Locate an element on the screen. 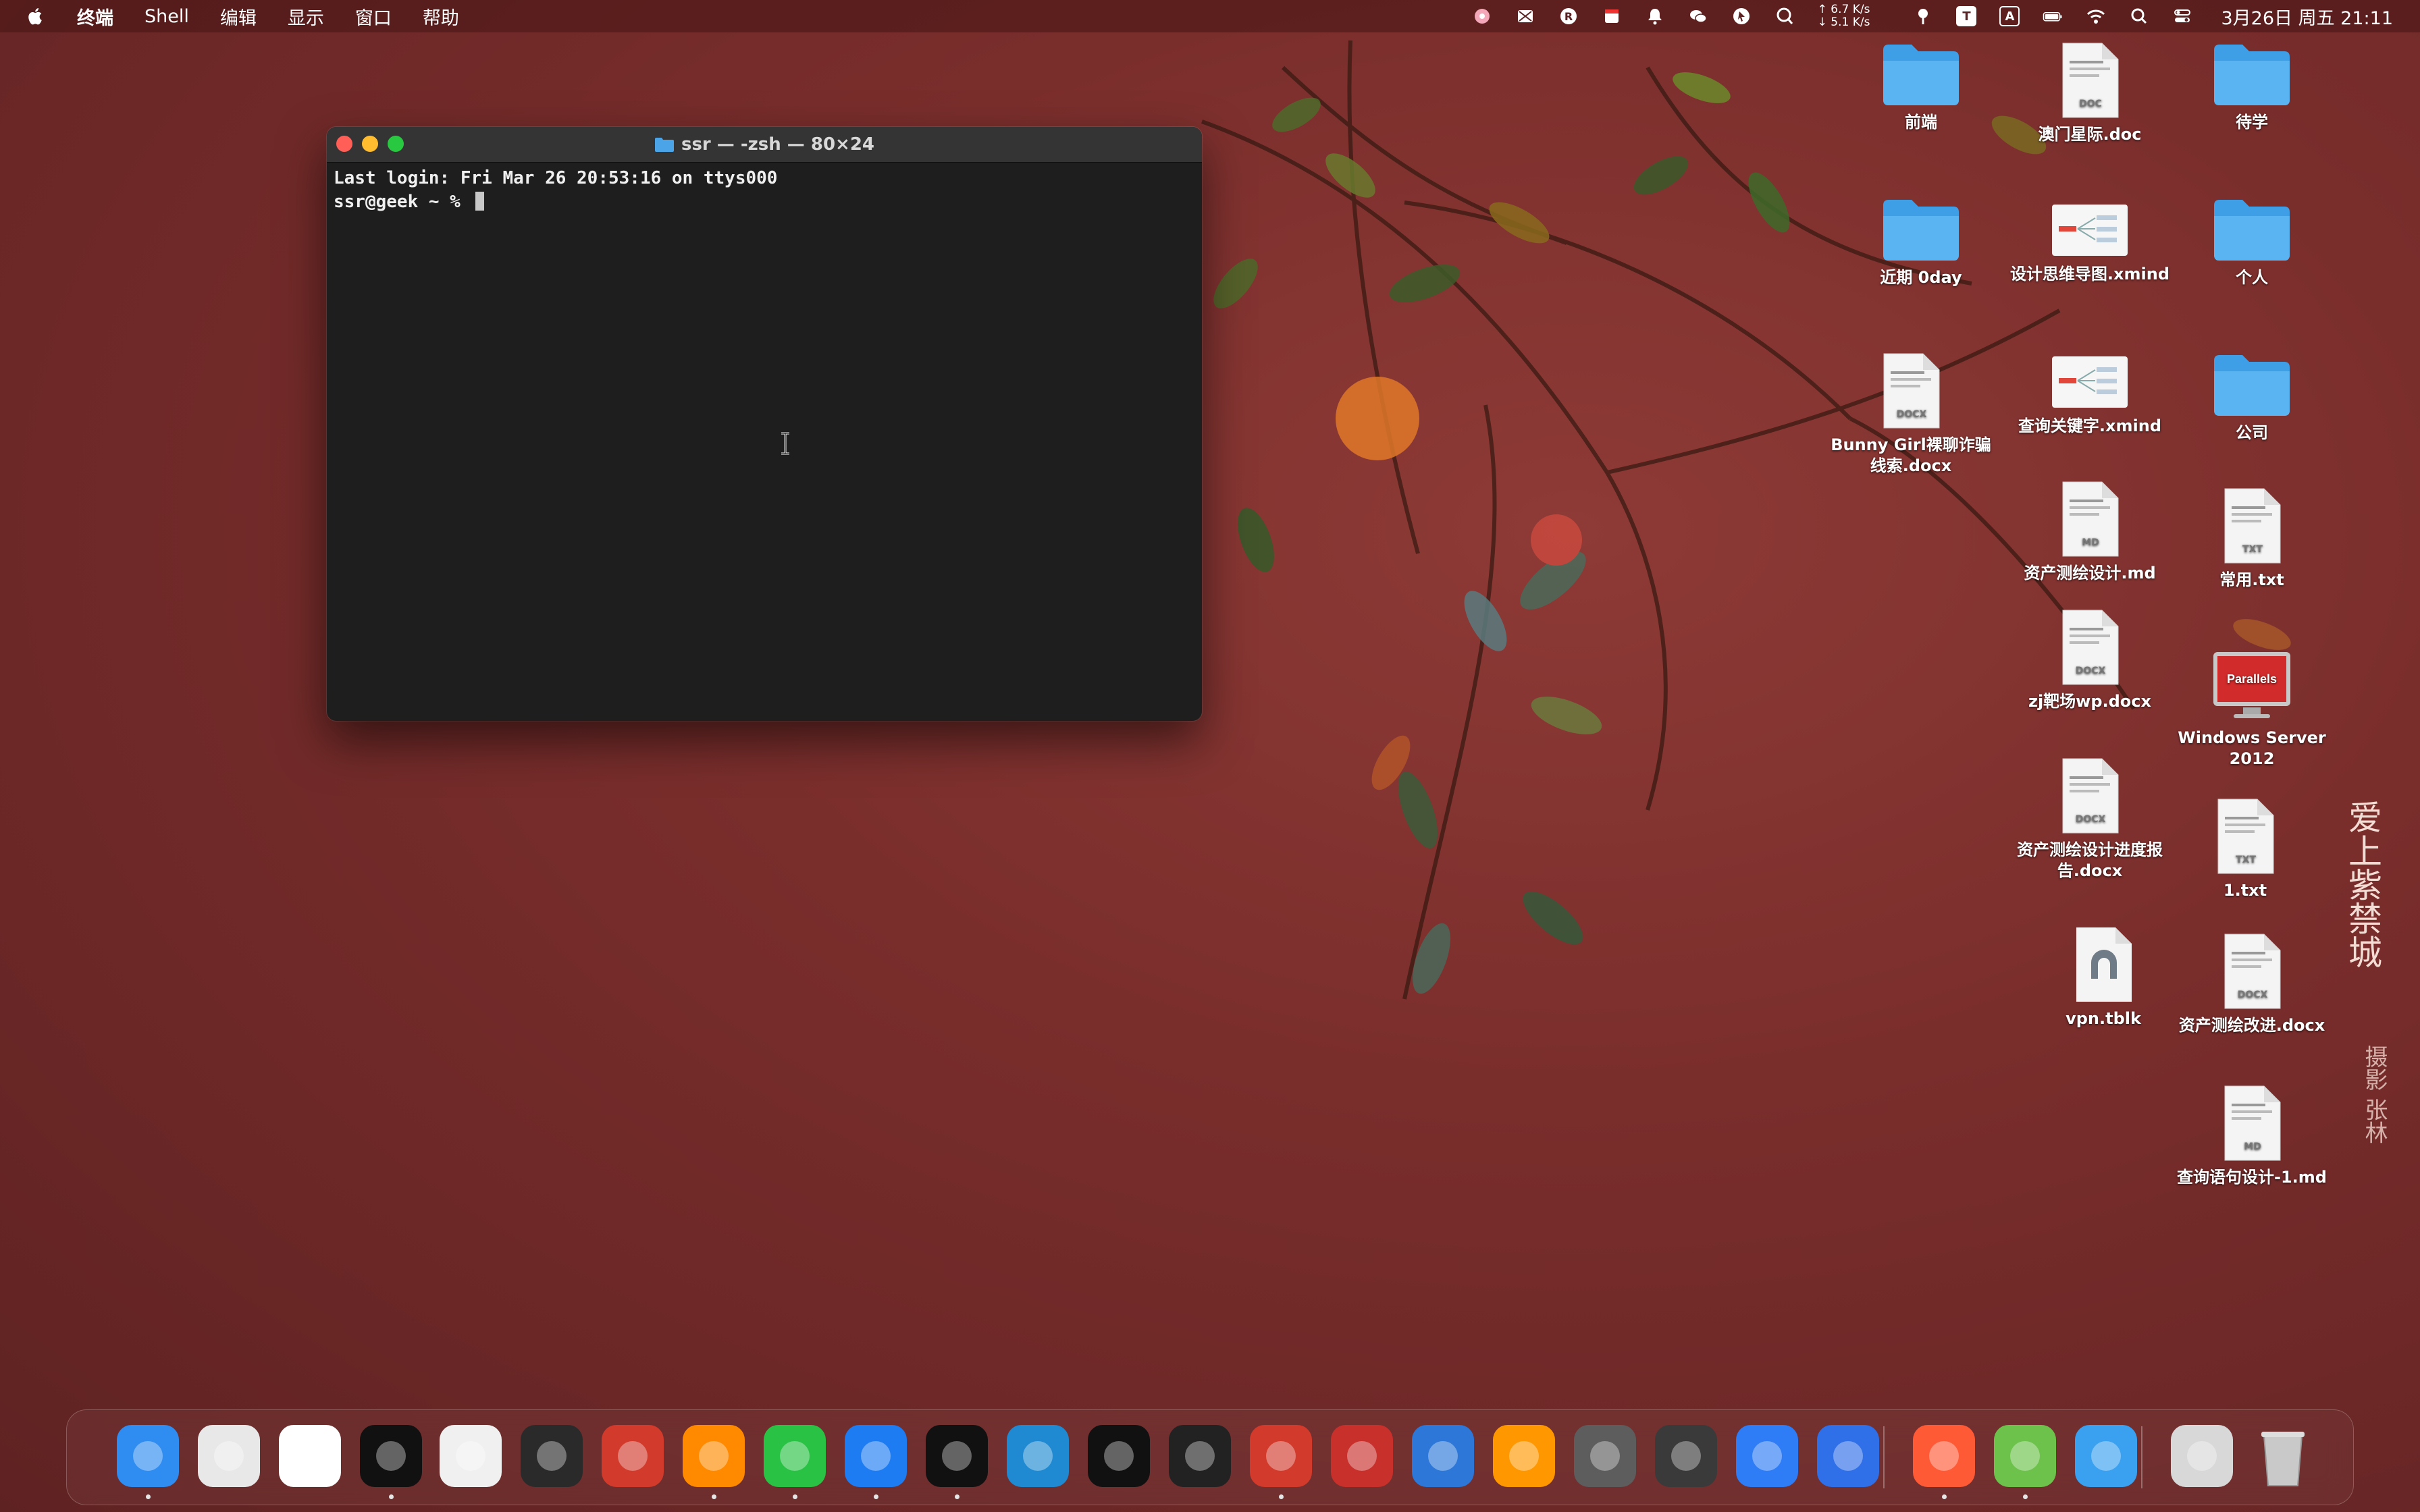 The image size is (2420, 1512). dock-app-mail-like-app-icon is located at coordinates (470, 1456).